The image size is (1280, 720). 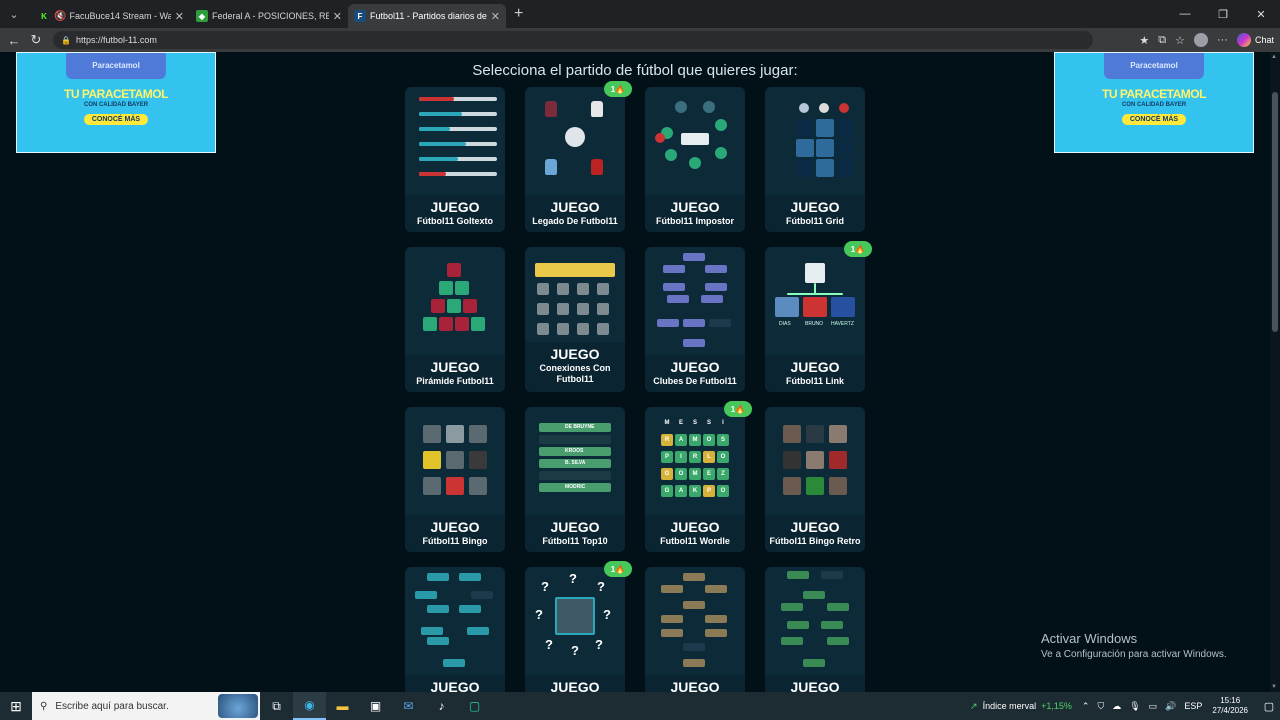 I want to click on tab-title: Federal A - POSICIONES, RESULTA, so click(x=270, y=16).